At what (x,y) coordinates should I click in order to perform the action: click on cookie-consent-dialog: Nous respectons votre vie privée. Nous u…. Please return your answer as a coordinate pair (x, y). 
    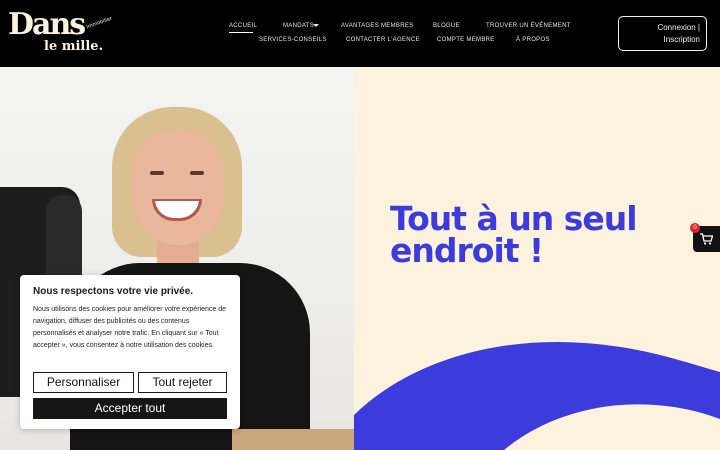
    Looking at the image, I should click on (130, 352).